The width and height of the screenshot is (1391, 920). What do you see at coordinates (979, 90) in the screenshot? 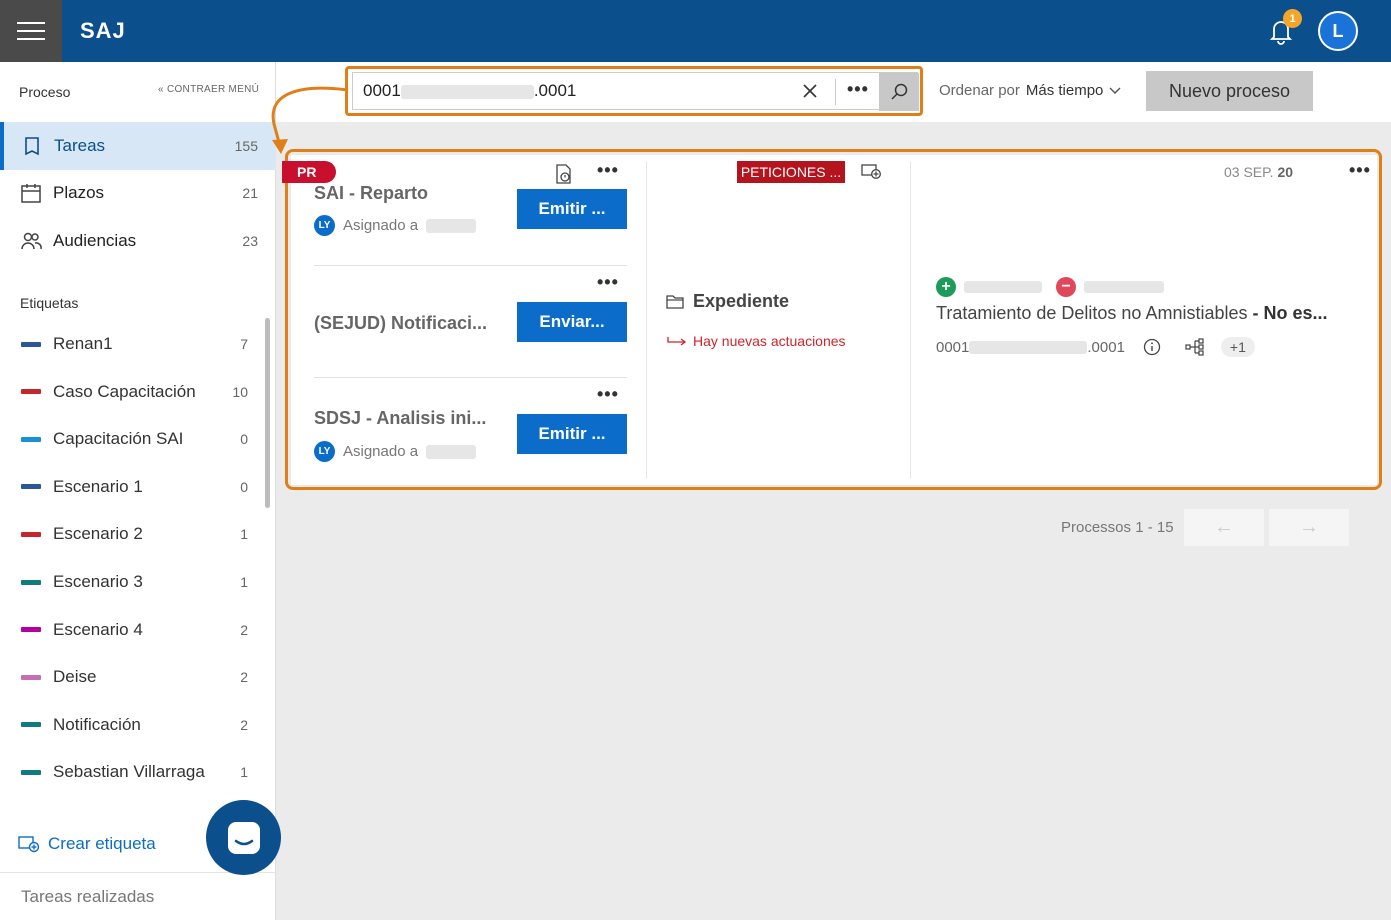
I see `sort-label: Ordenar por` at bounding box center [979, 90].